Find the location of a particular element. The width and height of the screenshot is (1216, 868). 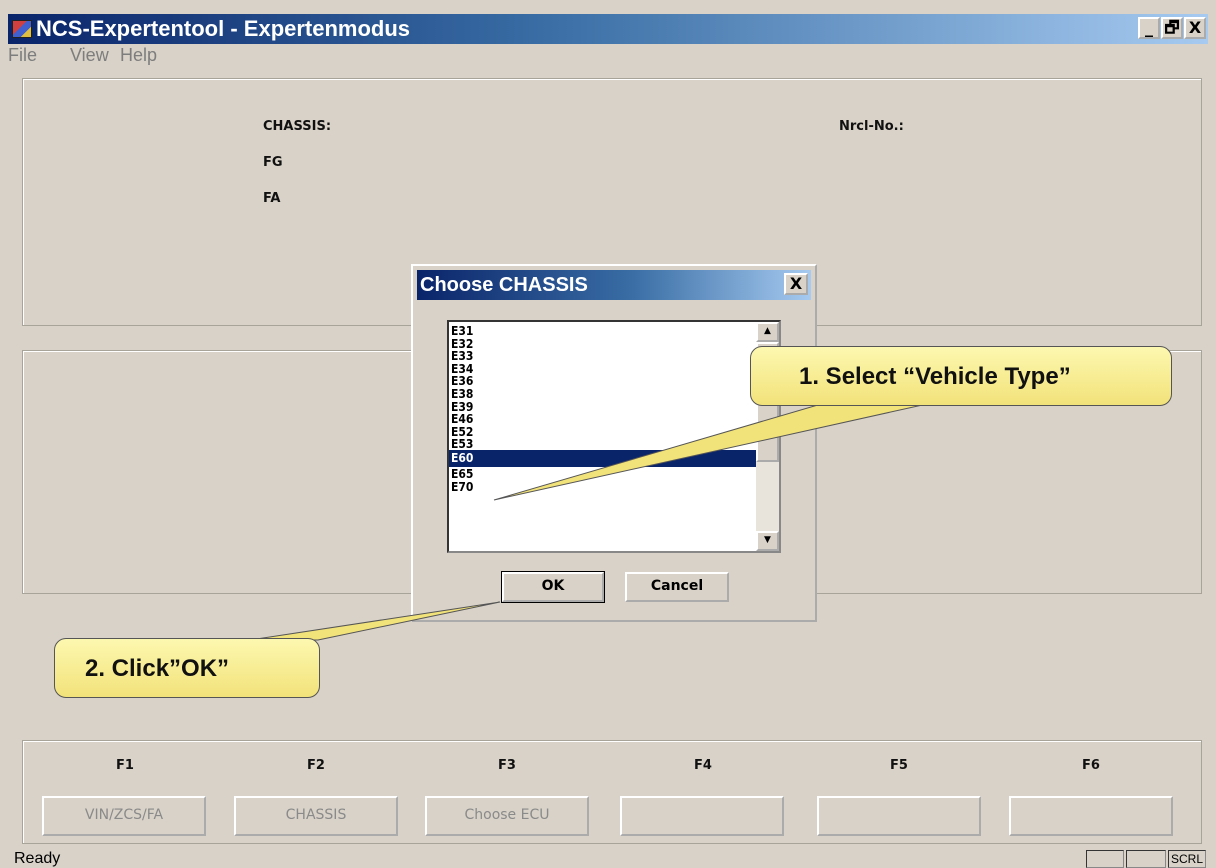

callout-step1: 1. Select “Vehicle Type” is located at coordinates (961, 376).